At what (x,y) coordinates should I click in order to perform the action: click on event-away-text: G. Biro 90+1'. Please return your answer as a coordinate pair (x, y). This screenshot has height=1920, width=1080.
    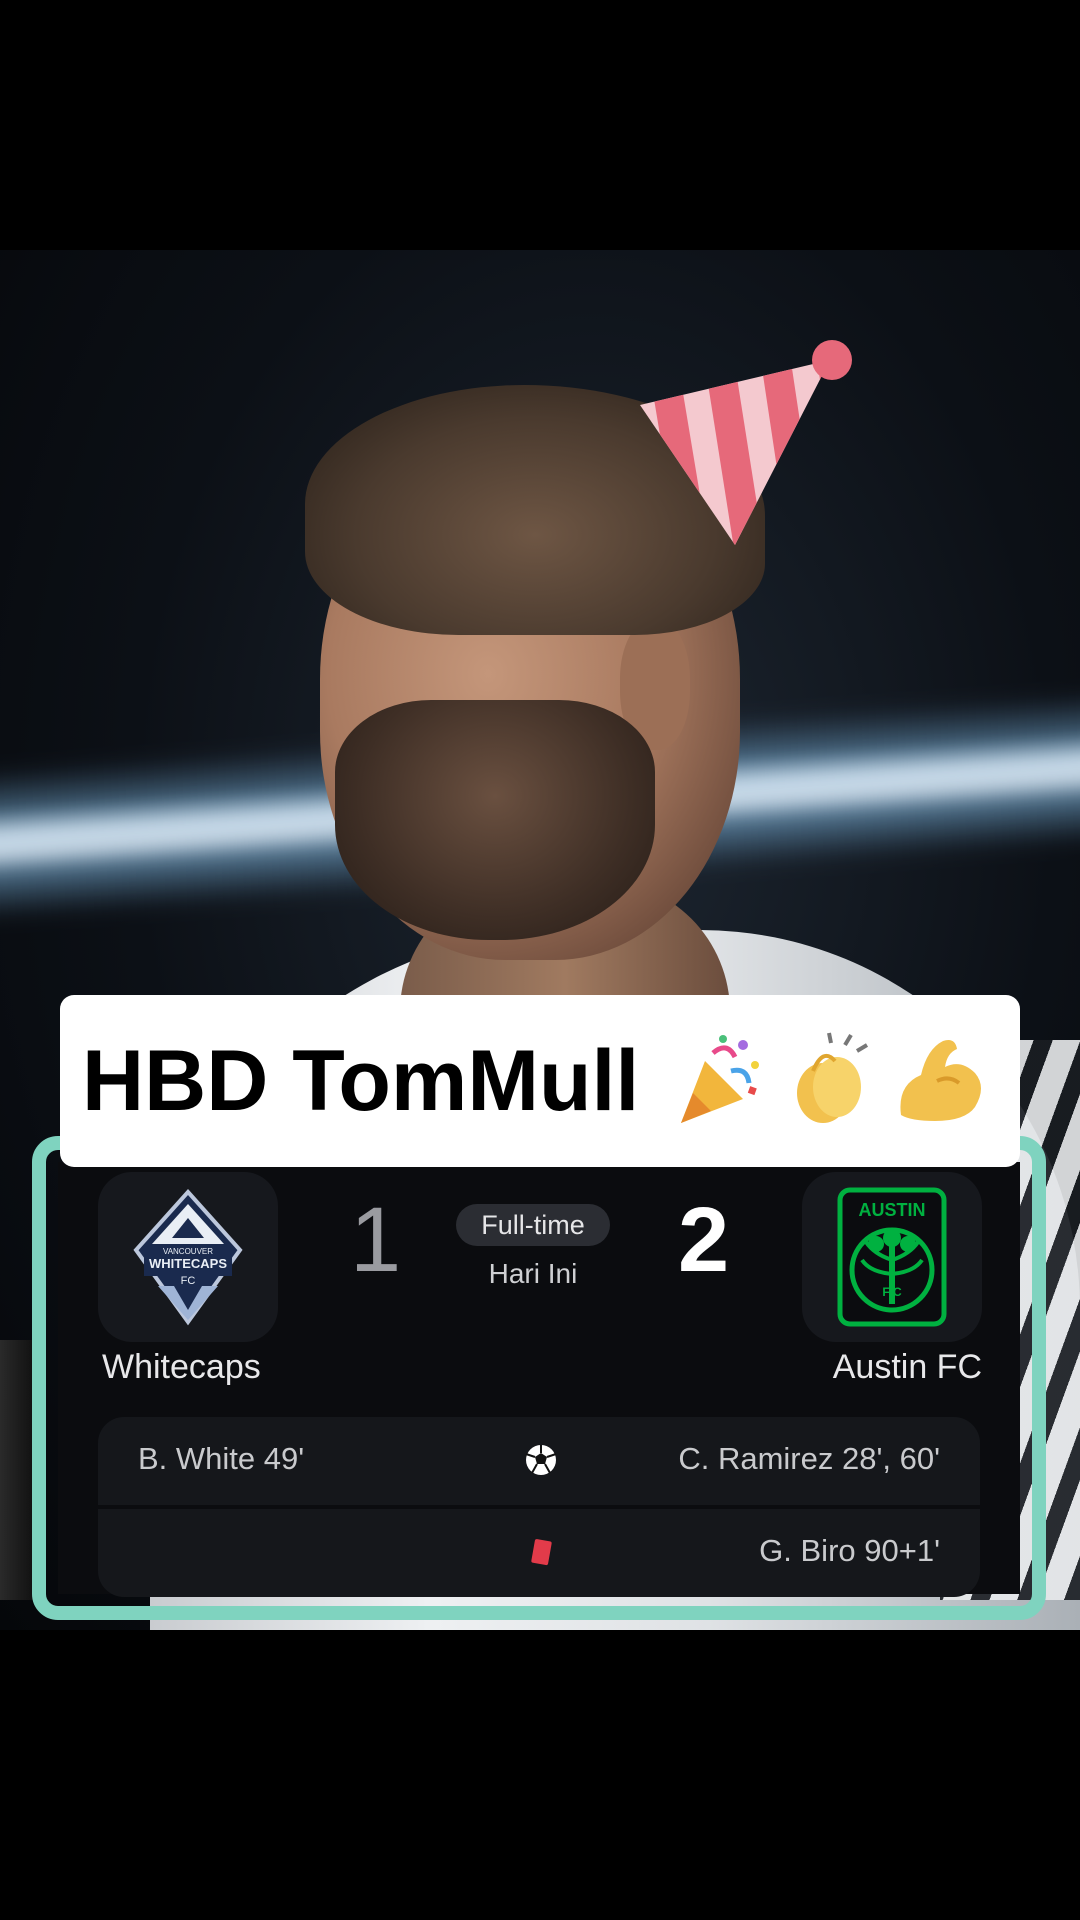
    Looking at the image, I should click on (849, 1550).